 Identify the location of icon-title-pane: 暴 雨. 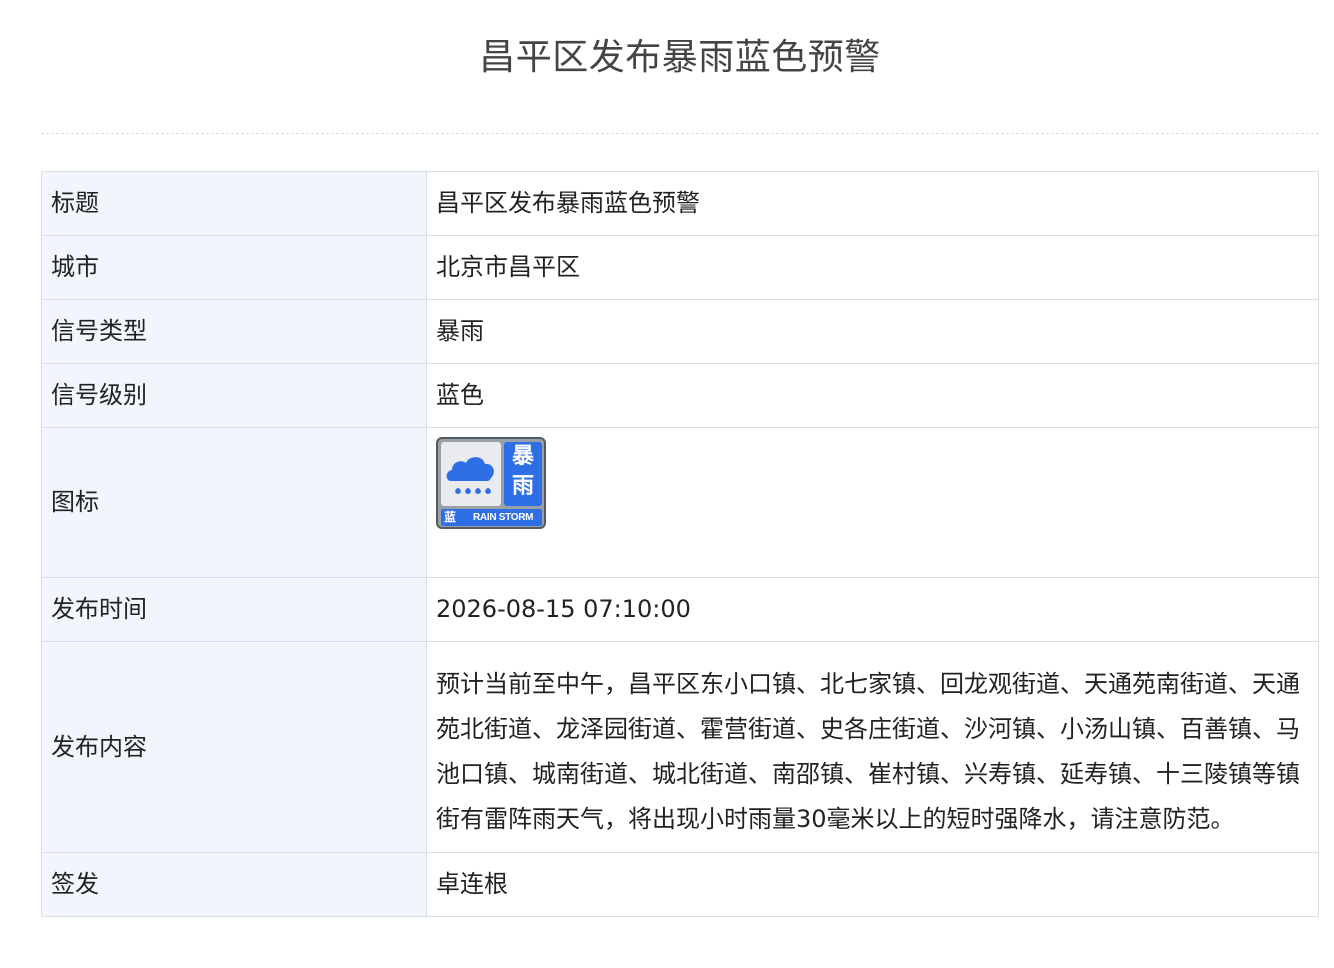
(523, 474).